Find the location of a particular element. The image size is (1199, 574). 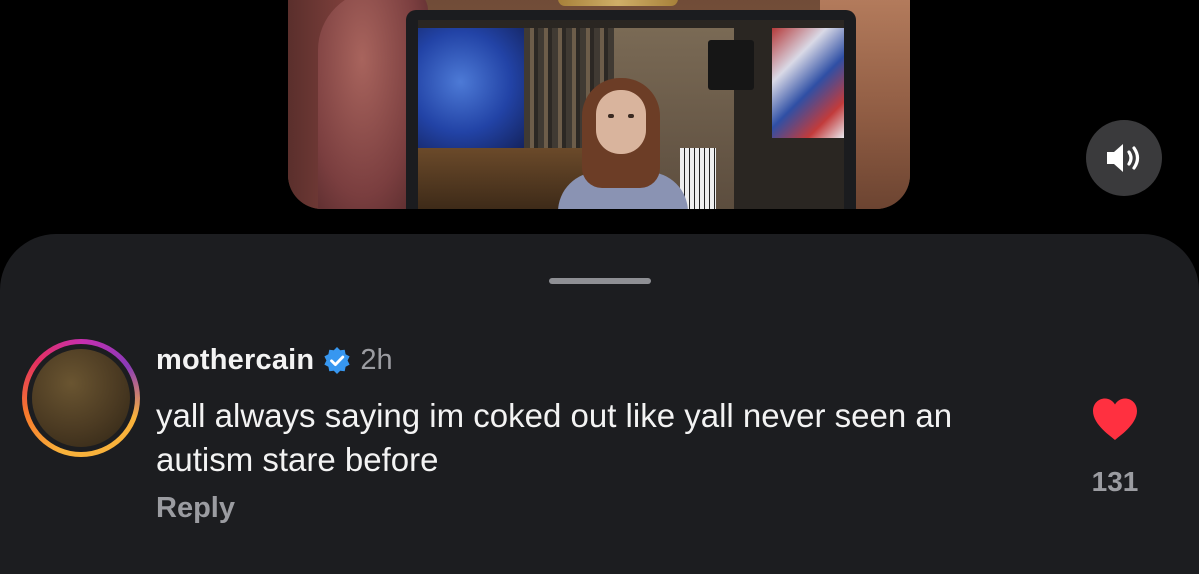

screen-blue-art is located at coordinates (471, 88).